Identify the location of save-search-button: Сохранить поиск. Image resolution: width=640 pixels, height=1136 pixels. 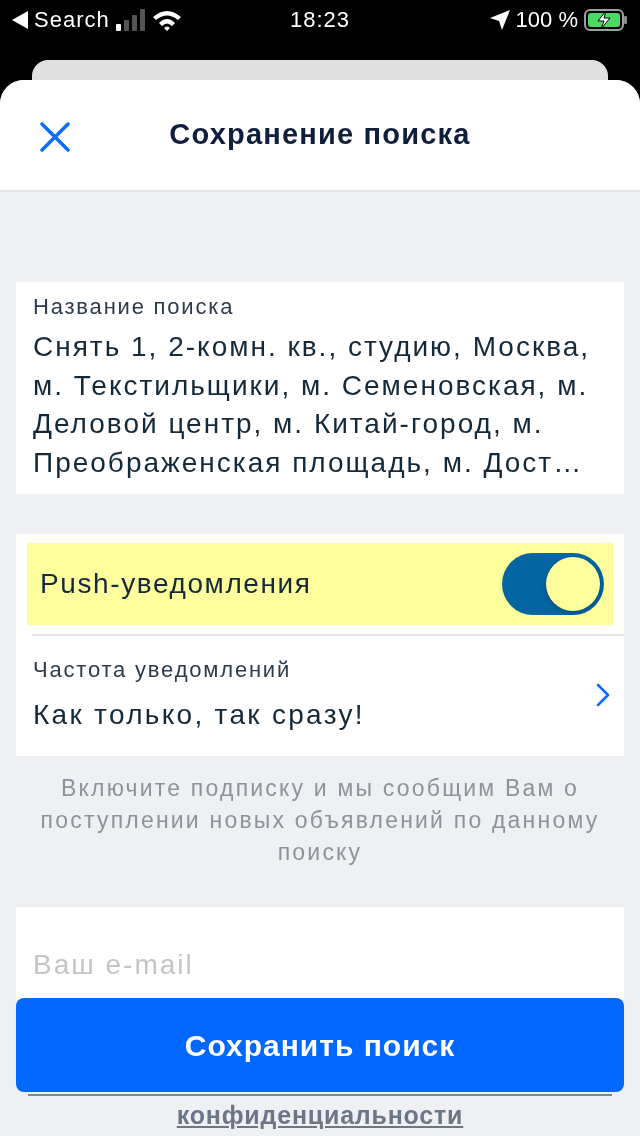
(320, 1045).